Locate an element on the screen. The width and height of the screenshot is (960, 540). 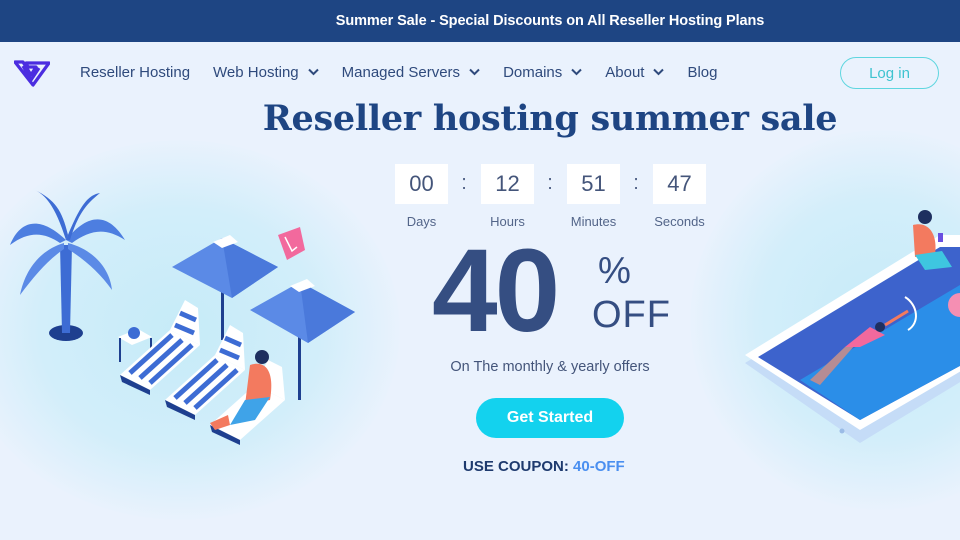
countdown-minutes-value: 51 is located at coordinates (593, 184).